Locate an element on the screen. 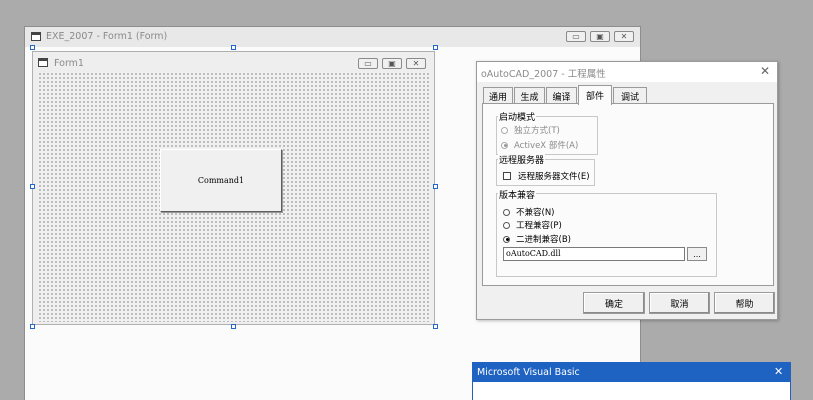  project-compat-radio: 工程兼容(P) is located at coordinates (532, 225).